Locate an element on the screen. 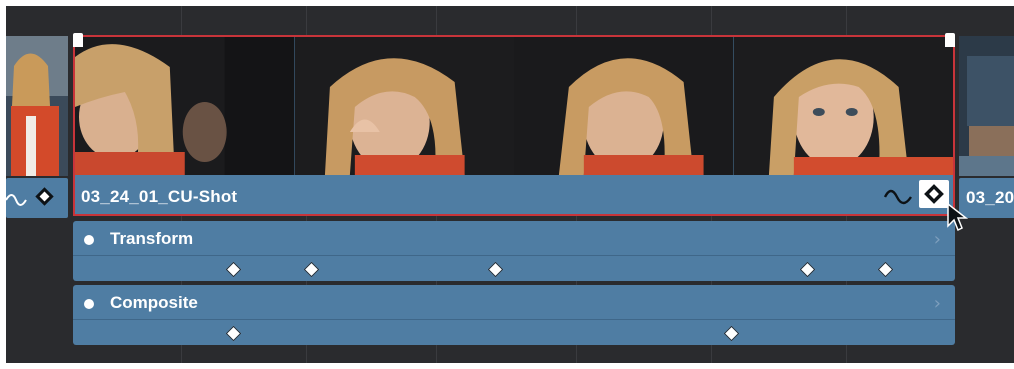 The width and height of the screenshot is (1014, 369). clip-right-label: 03_20 is located at coordinates (990, 197).